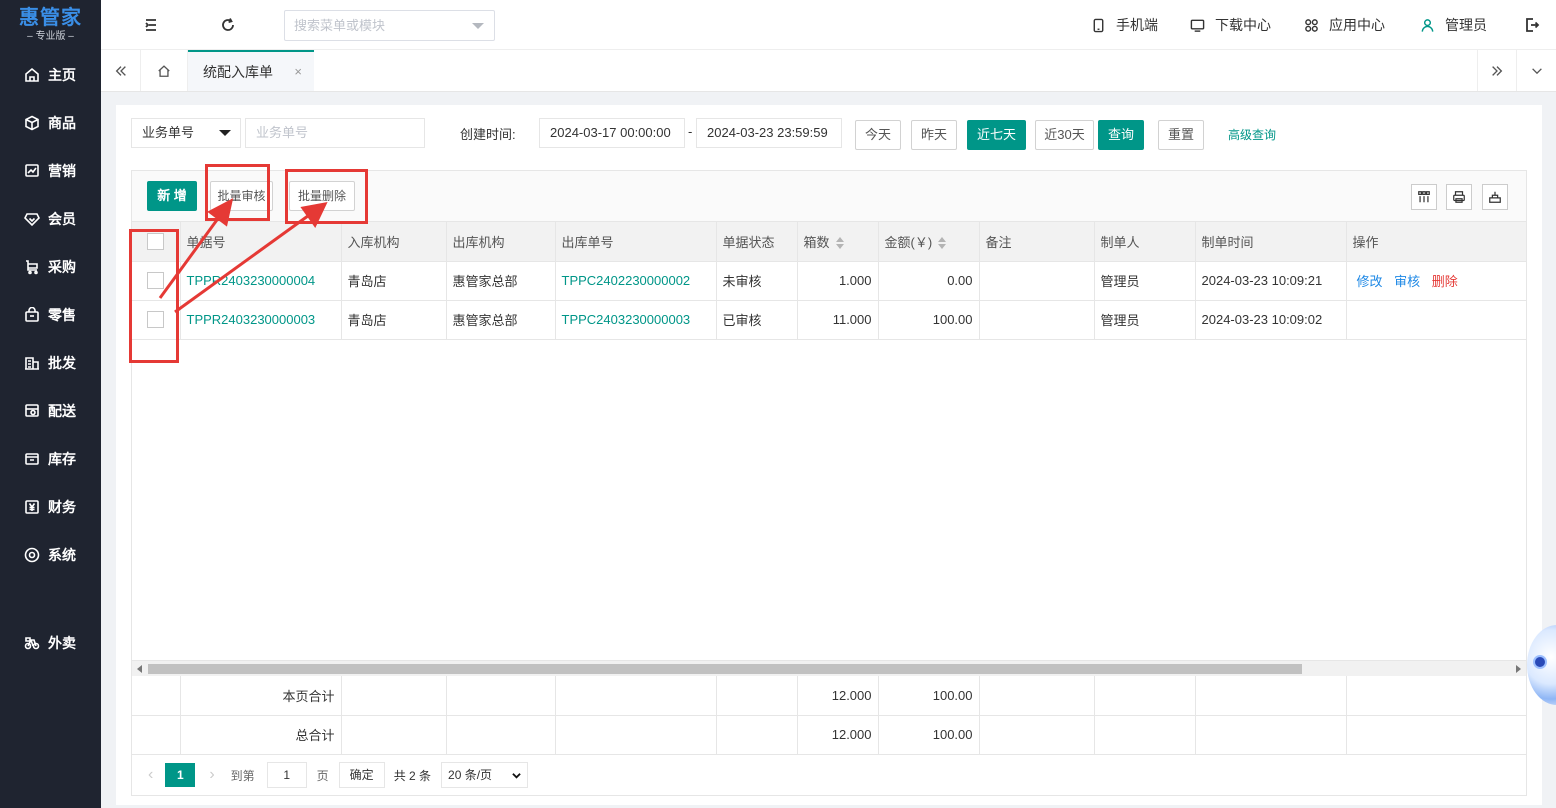 This screenshot has height=808, width=1556. What do you see at coordinates (394, 242) in the screenshot?
I see `header-in-org: 入库机构` at bounding box center [394, 242].